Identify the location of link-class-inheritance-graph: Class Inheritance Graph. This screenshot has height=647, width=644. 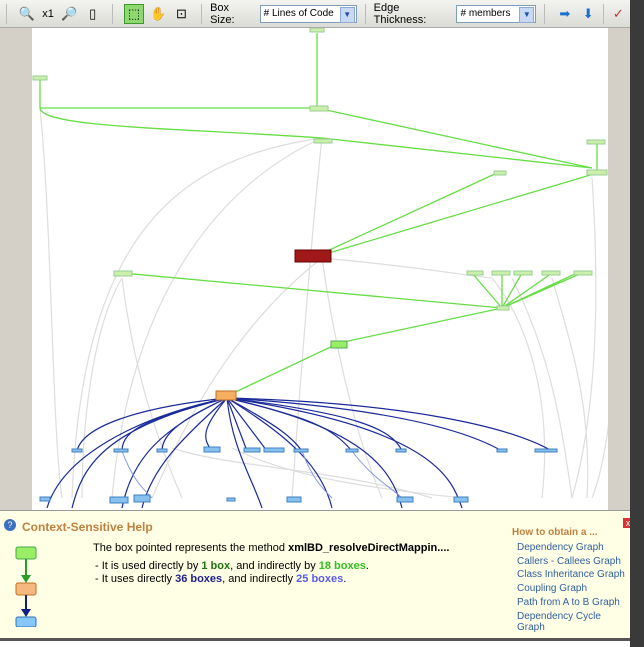
(571, 574).